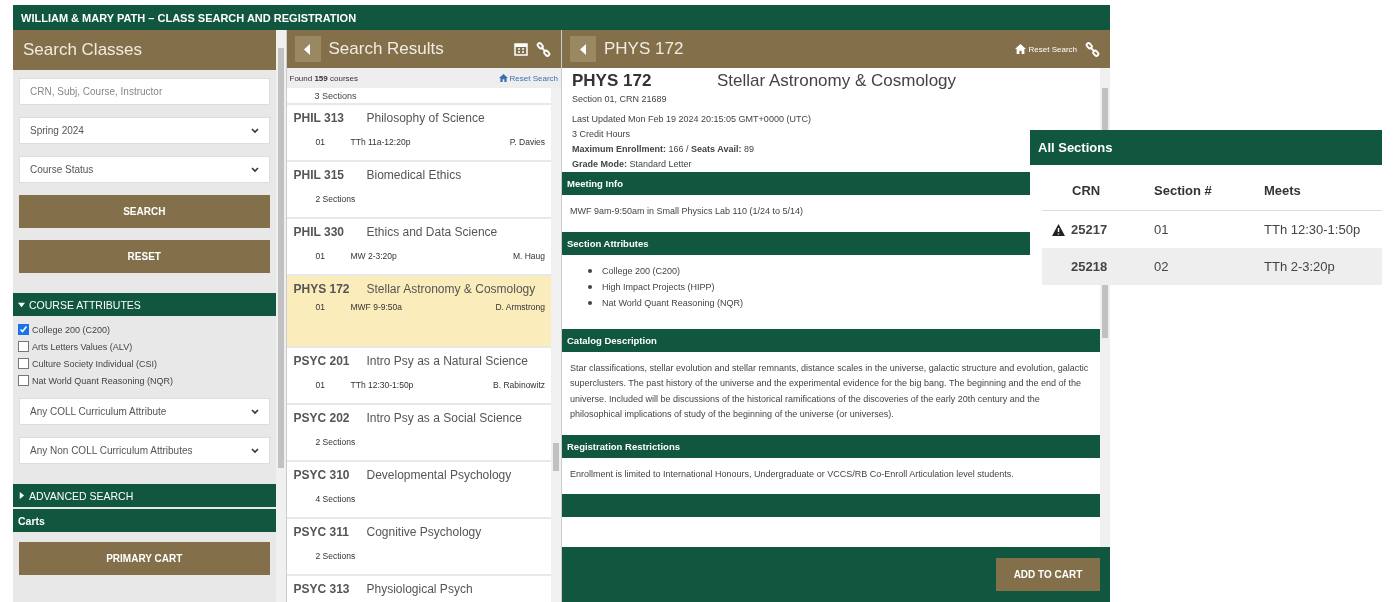 The width and height of the screenshot is (1398, 602). What do you see at coordinates (322, 590) in the screenshot?
I see `course-code: PSYC 313` at bounding box center [322, 590].